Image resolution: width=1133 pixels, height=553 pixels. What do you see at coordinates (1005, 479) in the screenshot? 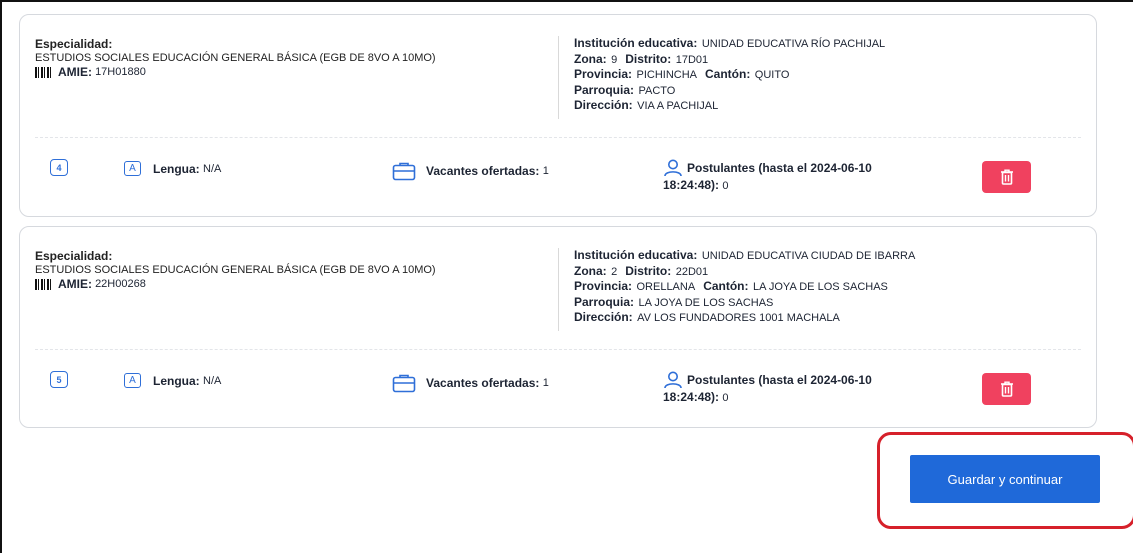
I see `save-continue-button: Guardar y continuar` at bounding box center [1005, 479].